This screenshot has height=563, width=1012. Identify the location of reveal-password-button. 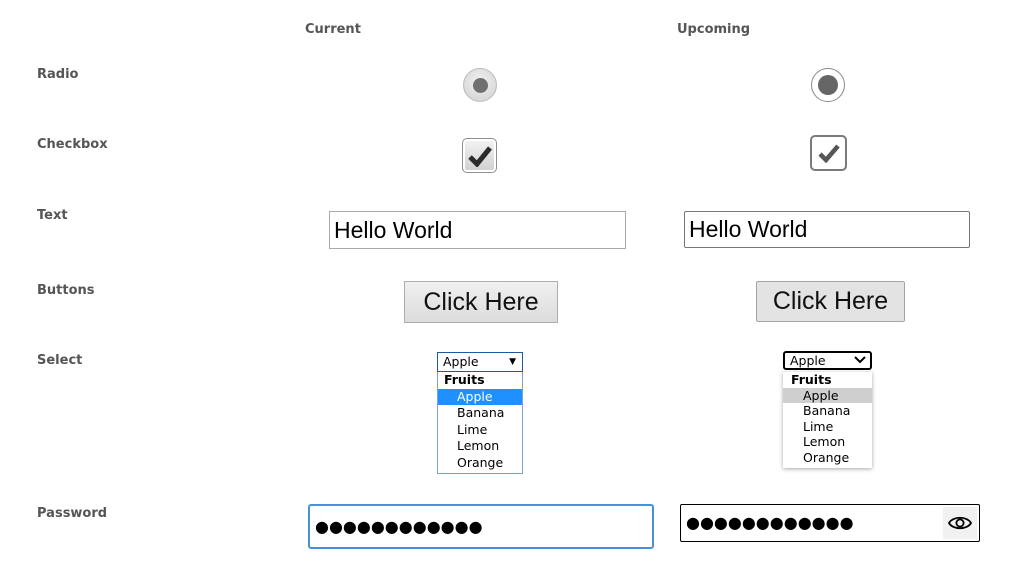
(960, 523).